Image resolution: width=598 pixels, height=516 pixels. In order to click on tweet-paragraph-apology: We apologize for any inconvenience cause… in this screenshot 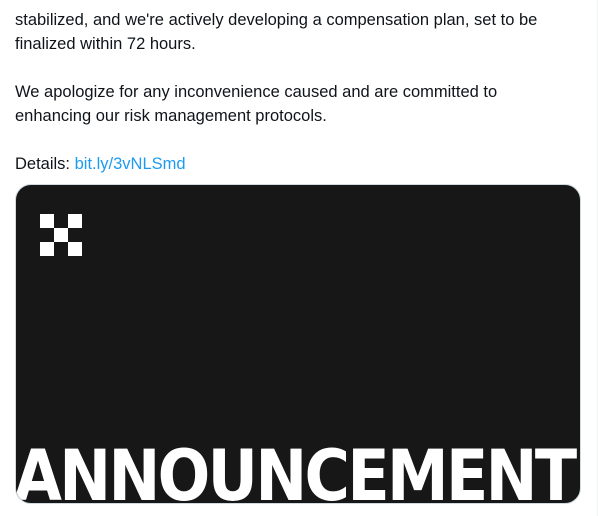, I will do `click(256, 104)`.